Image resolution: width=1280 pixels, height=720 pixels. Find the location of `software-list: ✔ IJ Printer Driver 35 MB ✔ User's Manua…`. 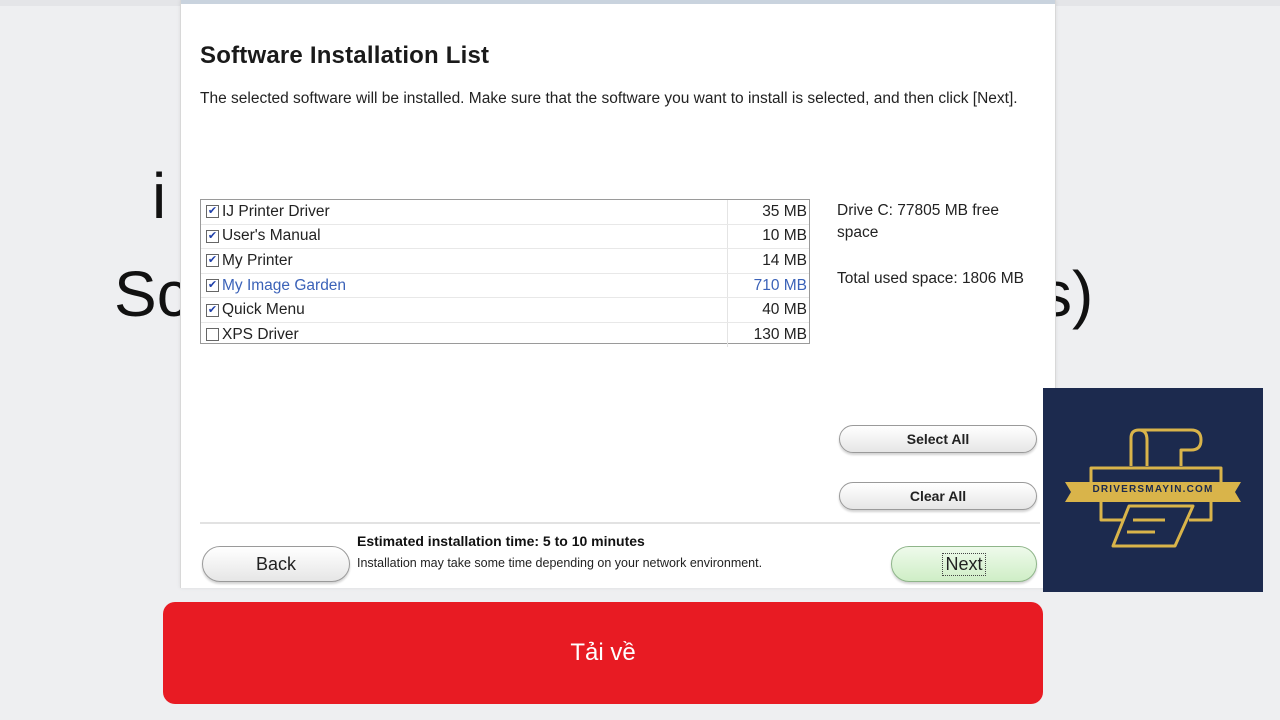

software-list: ✔ IJ Printer Driver 35 MB ✔ User's Manua… is located at coordinates (505, 273).